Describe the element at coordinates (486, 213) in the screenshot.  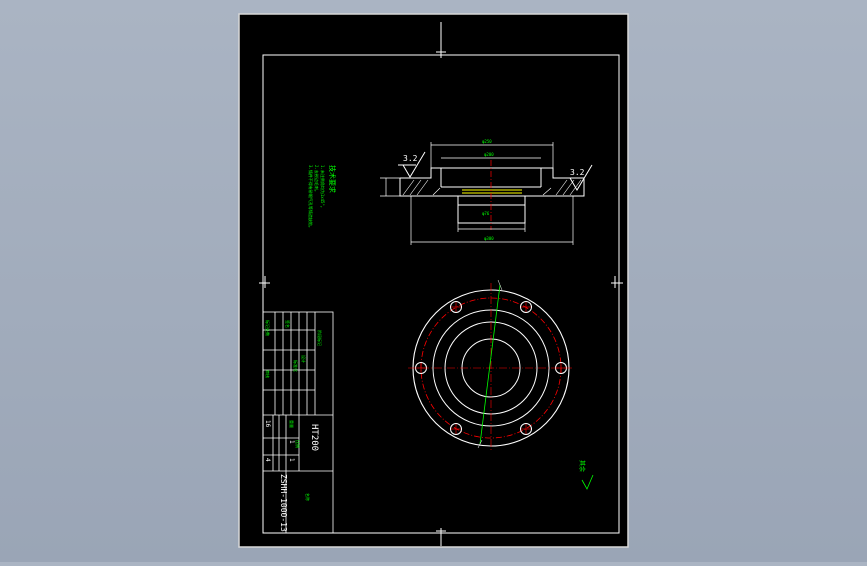
I see `svg-text: φ76` at that location.